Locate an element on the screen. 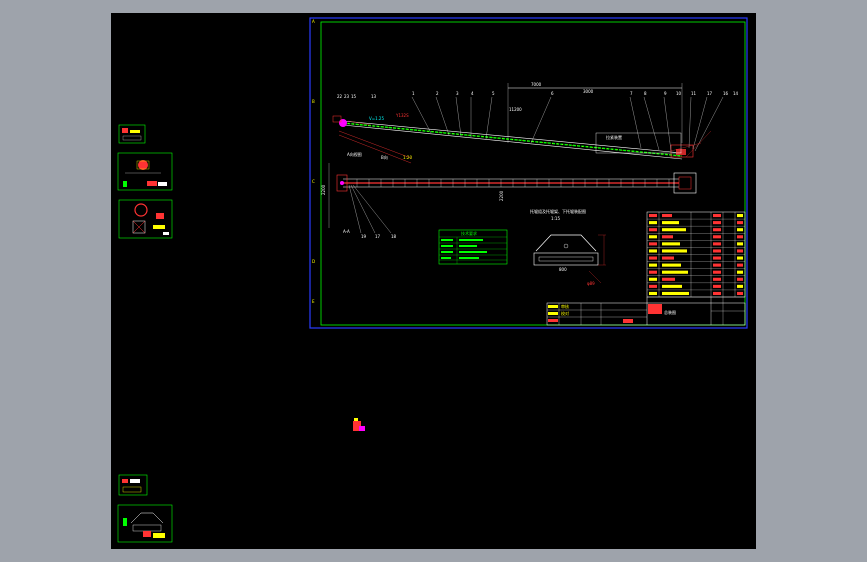 This screenshot has width=867, height=562. label-view-b: A-A is located at coordinates (346, 231).